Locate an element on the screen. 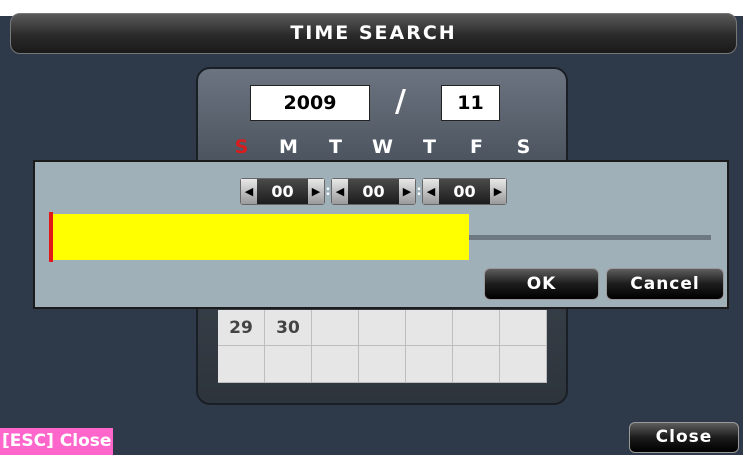  weekday-header: S M T W T F S is located at coordinates (383, 147).